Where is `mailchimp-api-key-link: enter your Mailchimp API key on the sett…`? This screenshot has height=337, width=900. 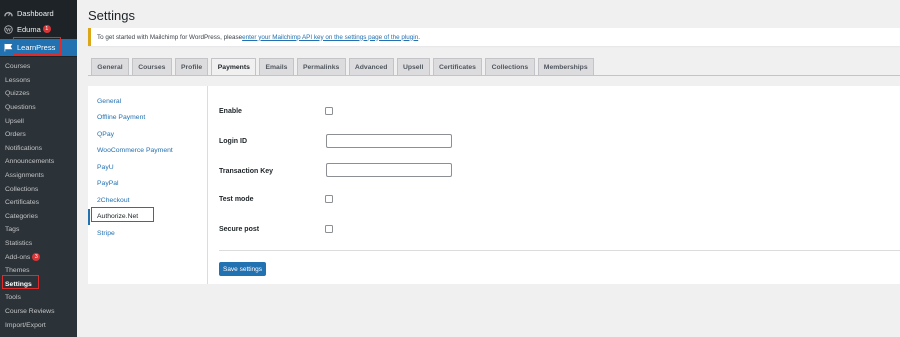
mailchimp-api-key-link: enter your Mailchimp API key on the sett… is located at coordinates (330, 37).